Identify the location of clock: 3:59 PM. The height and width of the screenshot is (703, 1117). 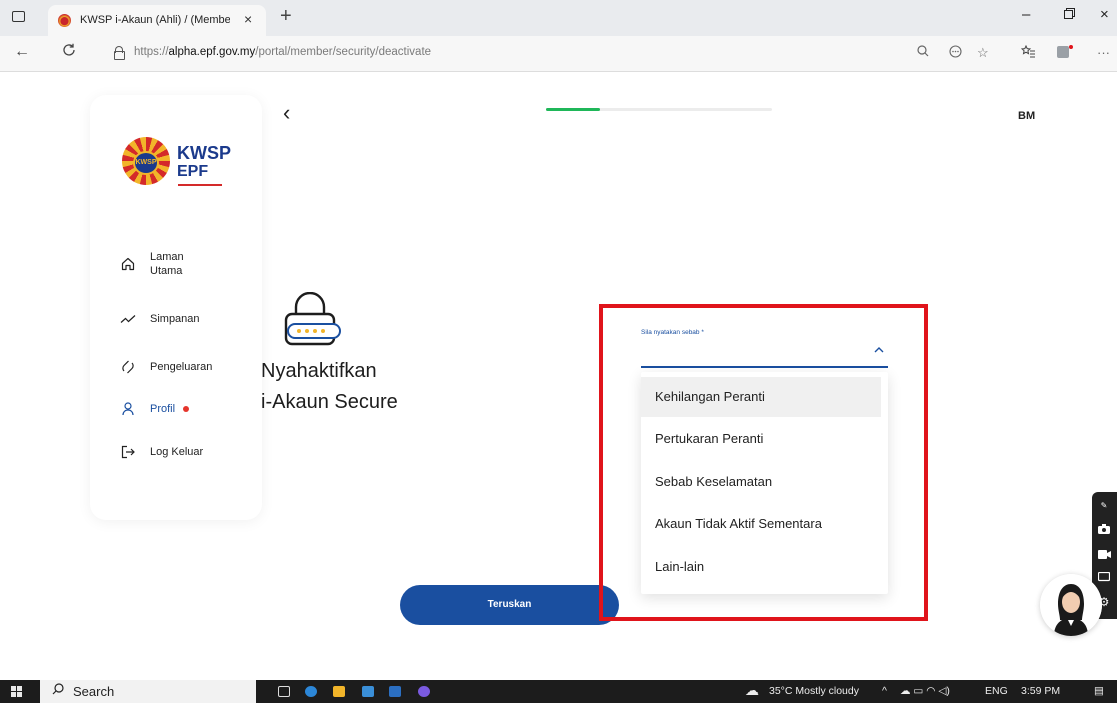
(1040, 691).